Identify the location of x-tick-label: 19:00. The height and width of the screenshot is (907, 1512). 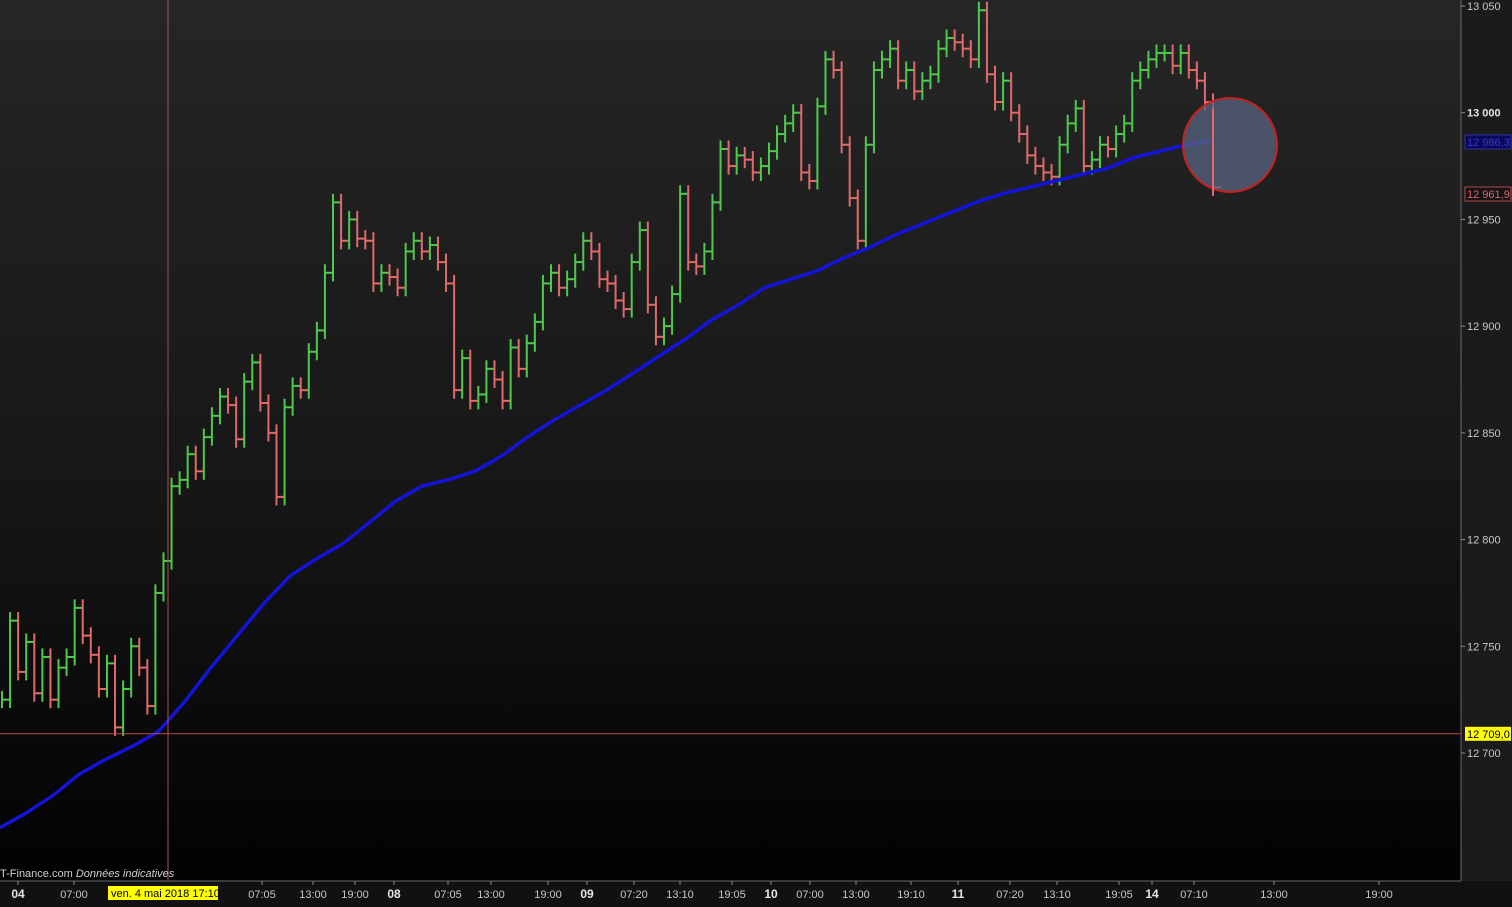
(1379, 895).